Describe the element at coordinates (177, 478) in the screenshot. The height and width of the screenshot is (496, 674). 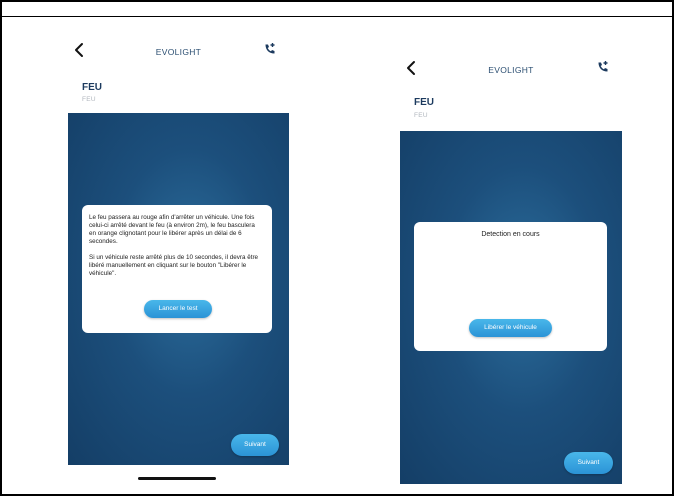
I see `home-indicator` at that location.